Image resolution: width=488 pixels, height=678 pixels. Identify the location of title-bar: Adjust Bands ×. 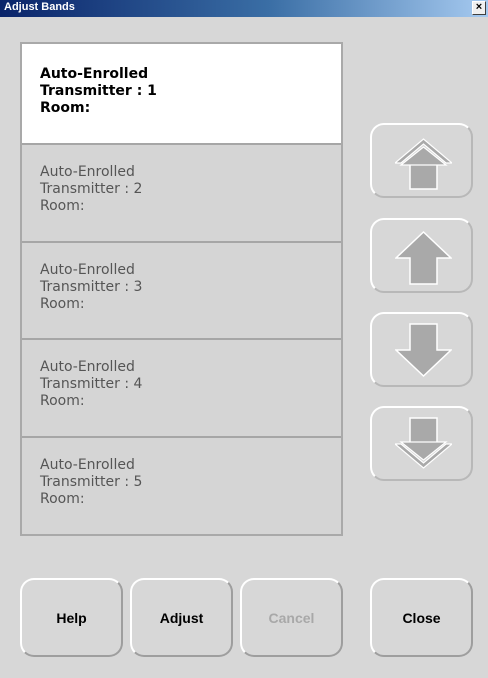
(244, 8).